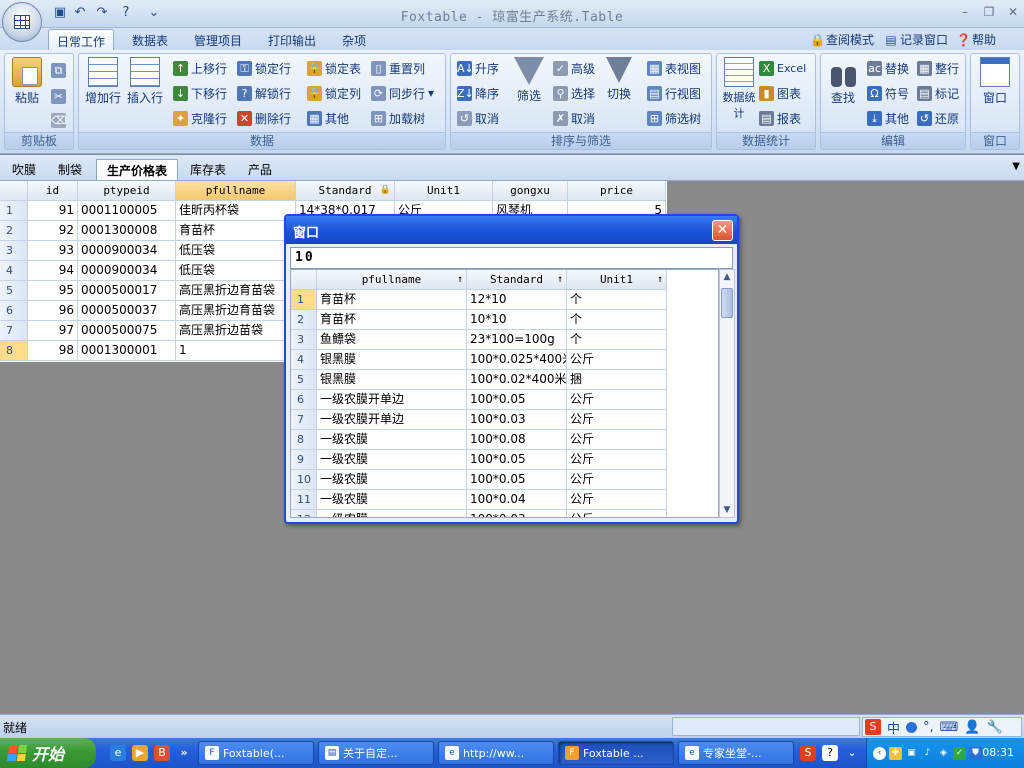  Describe the element at coordinates (928, 727) in the screenshot. I see `punctuation-icon: °,` at that location.